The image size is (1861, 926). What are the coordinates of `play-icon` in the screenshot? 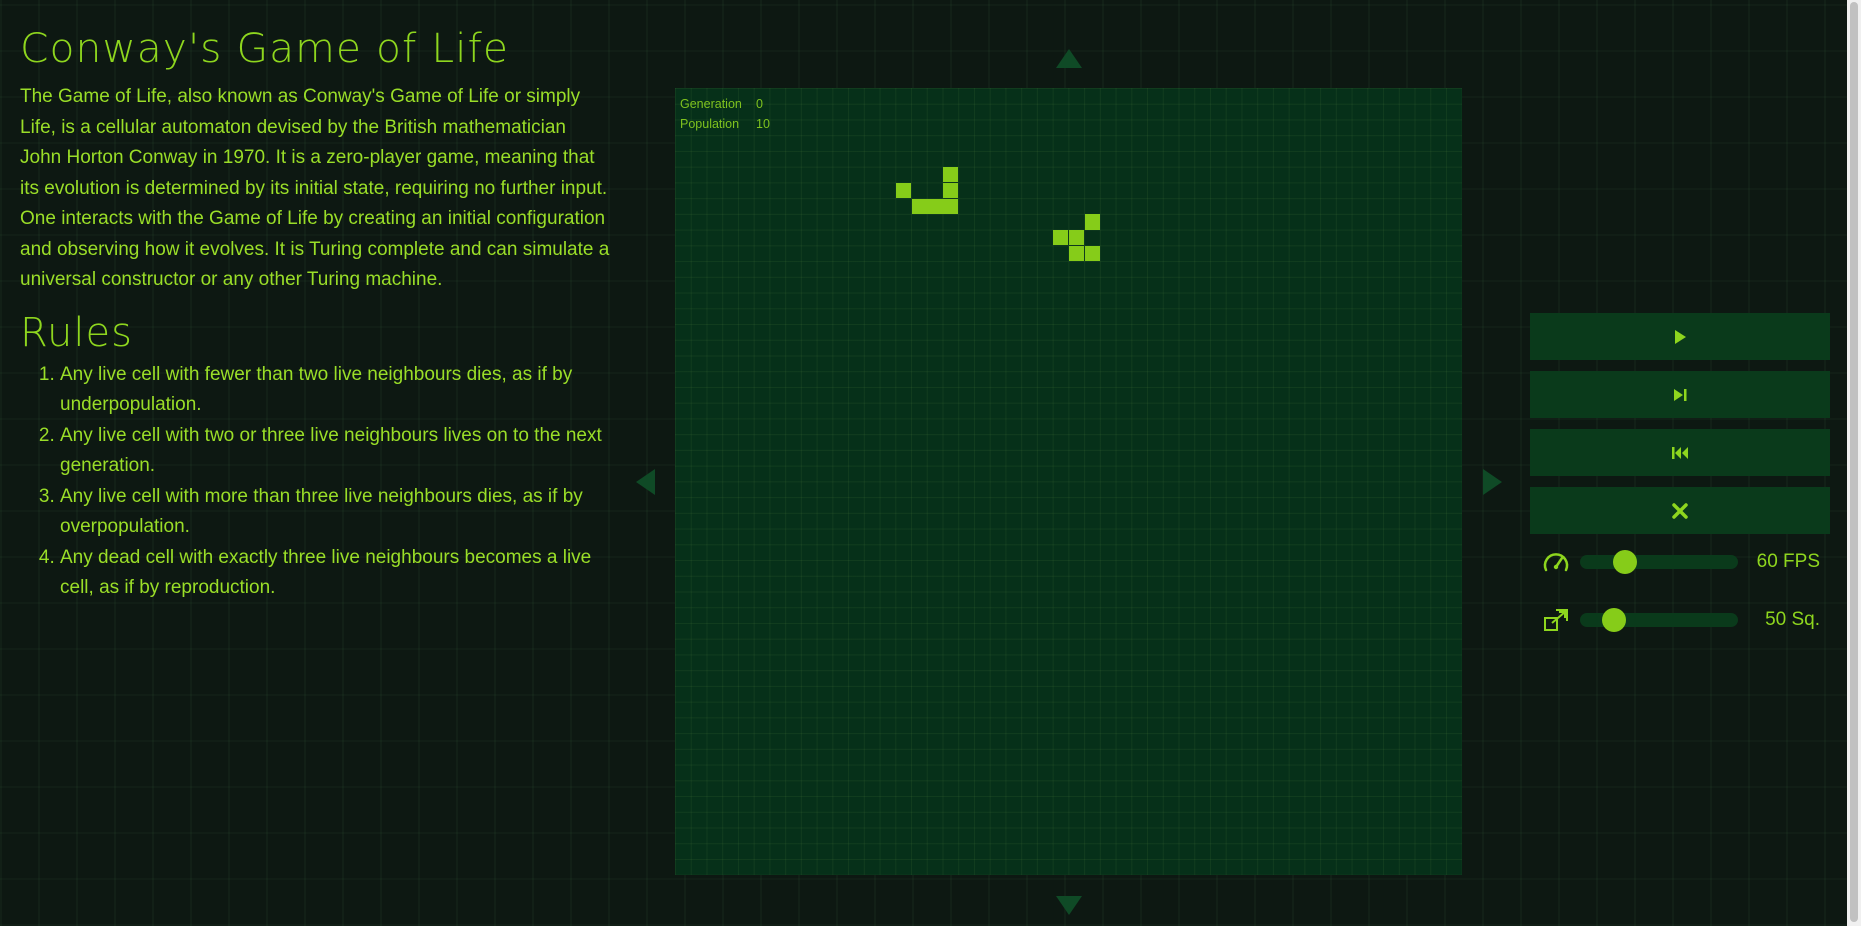 It's located at (1680, 336).